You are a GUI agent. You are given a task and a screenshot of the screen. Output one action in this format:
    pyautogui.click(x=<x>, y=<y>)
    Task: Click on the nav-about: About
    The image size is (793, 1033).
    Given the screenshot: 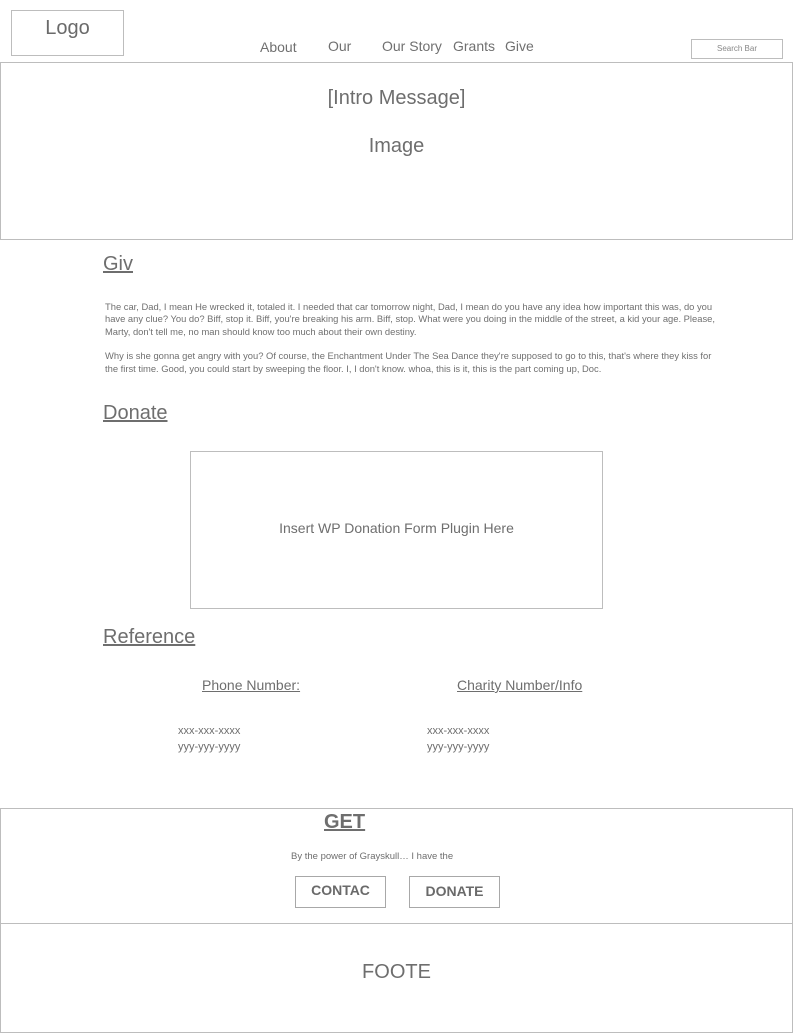 What is the action you would take?
    pyautogui.click(x=278, y=47)
    